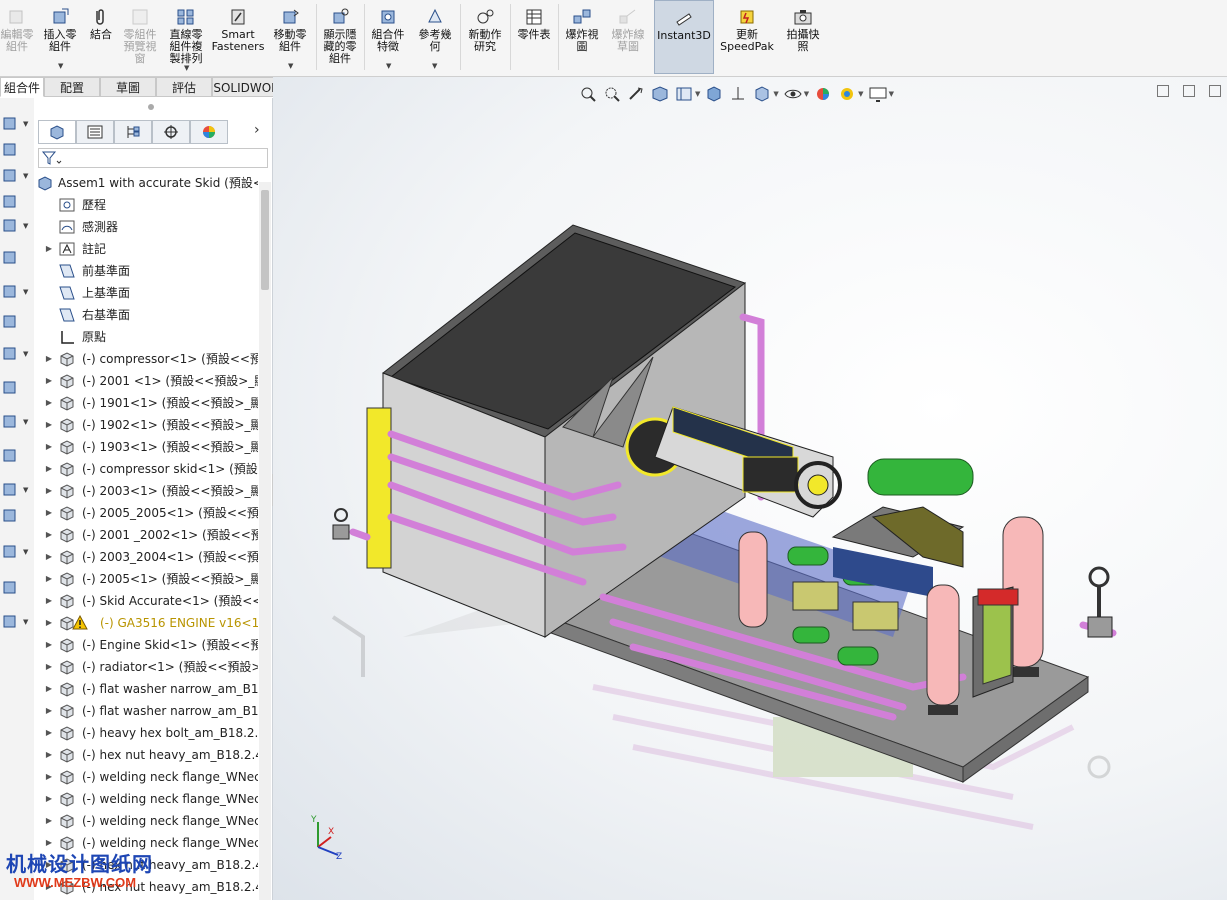  I want to click on reference-icon, so click(10, 322).